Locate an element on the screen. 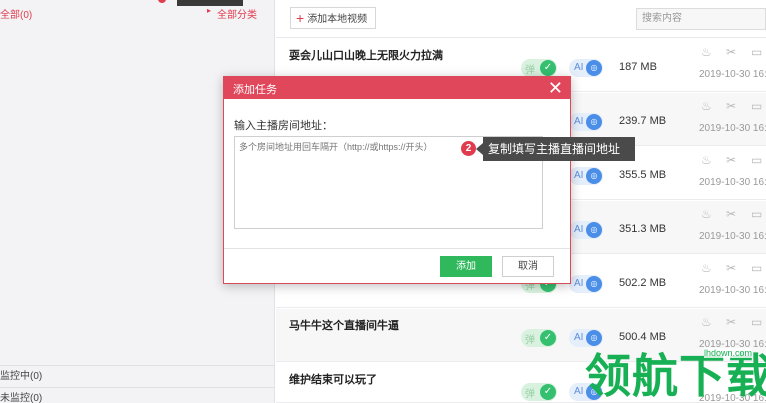 This screenshot has width=766, height=403. category-all: 全部(0) is located at coordinates (16, 13).